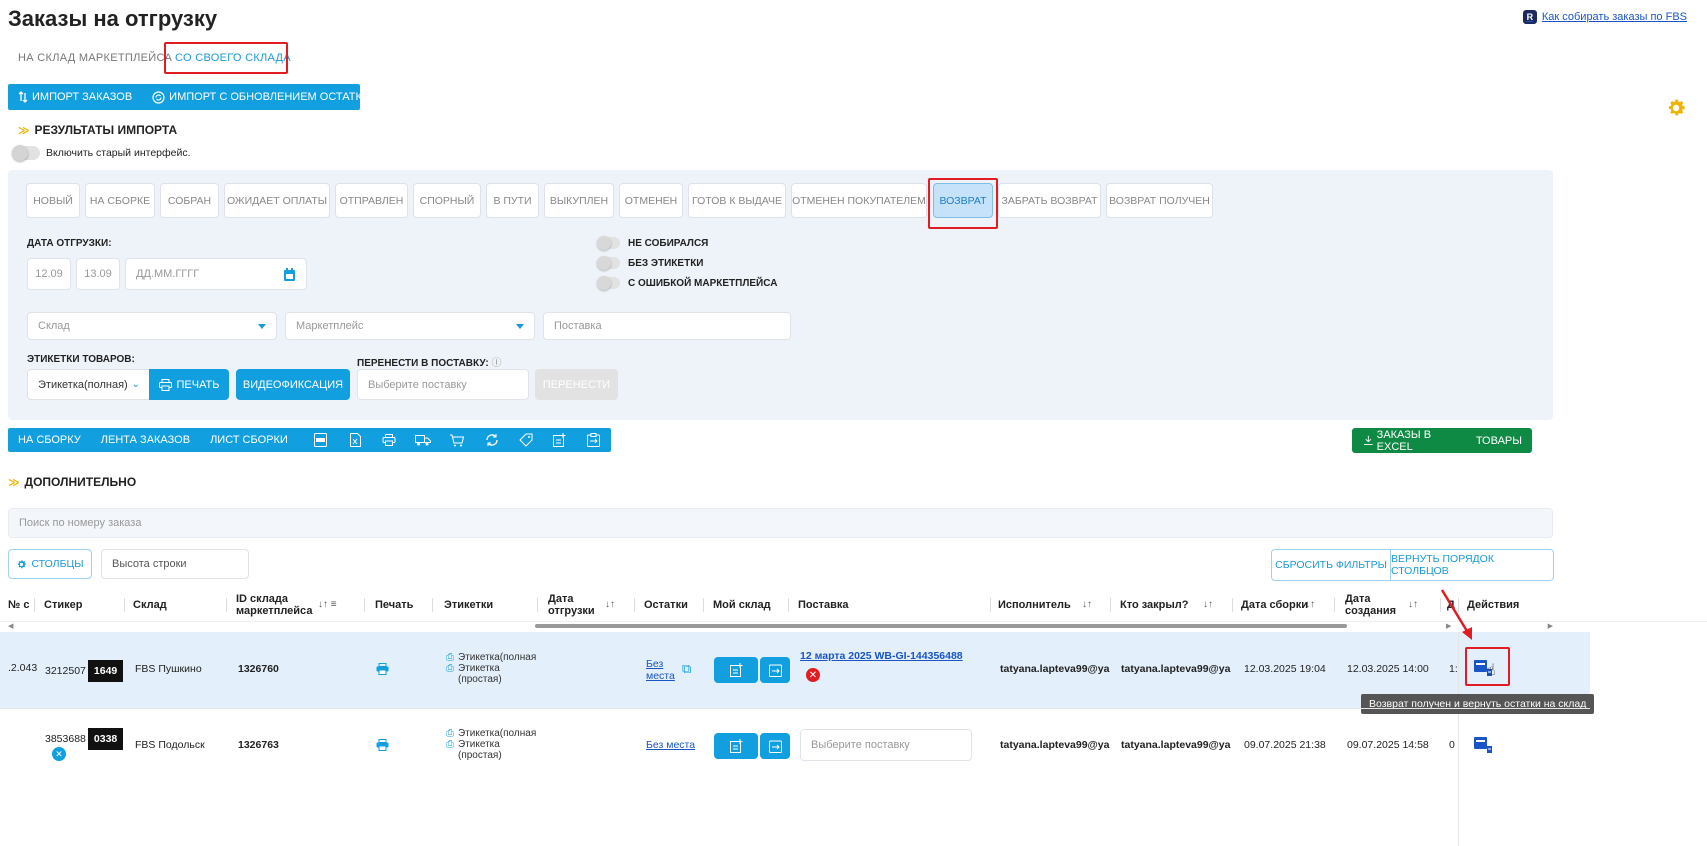 The width and height of the screenshot is (1707, 846). What do you see at coordinates (410, 326) in the screenshot?
I see `marketplace-select: Маркетплейс` at bounding box center [410, 326].